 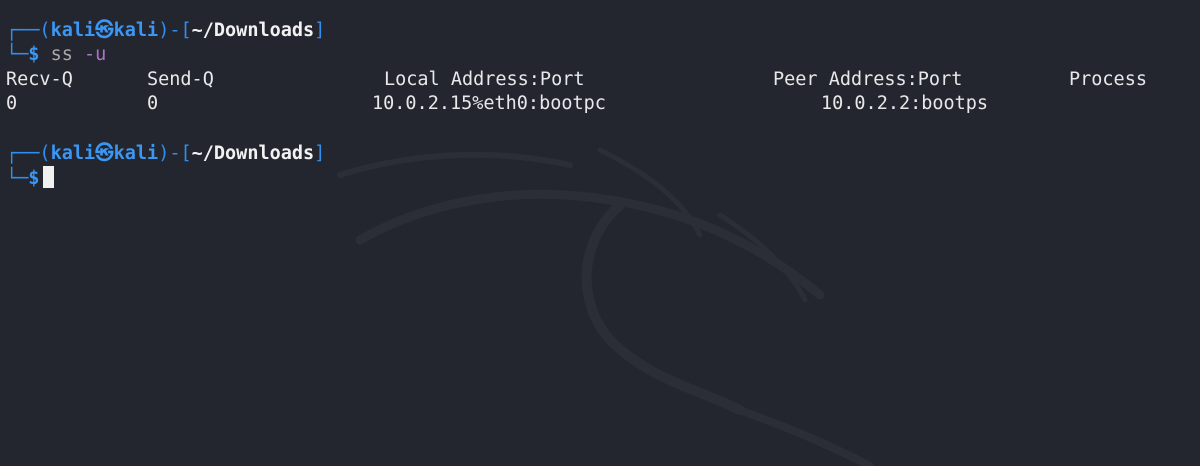 What do you see at coordinates (868, 79) in the screenshot?
I see `header-peer-address: Peer Address:Port` at bounding box center [868, 79].